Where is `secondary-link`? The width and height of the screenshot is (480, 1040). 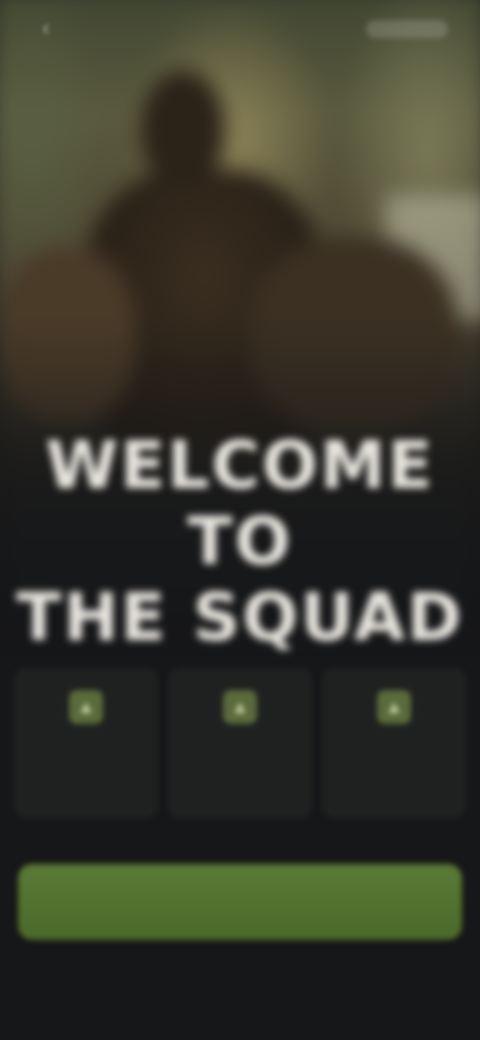 secondary-link is located at coordinates (240, 971).